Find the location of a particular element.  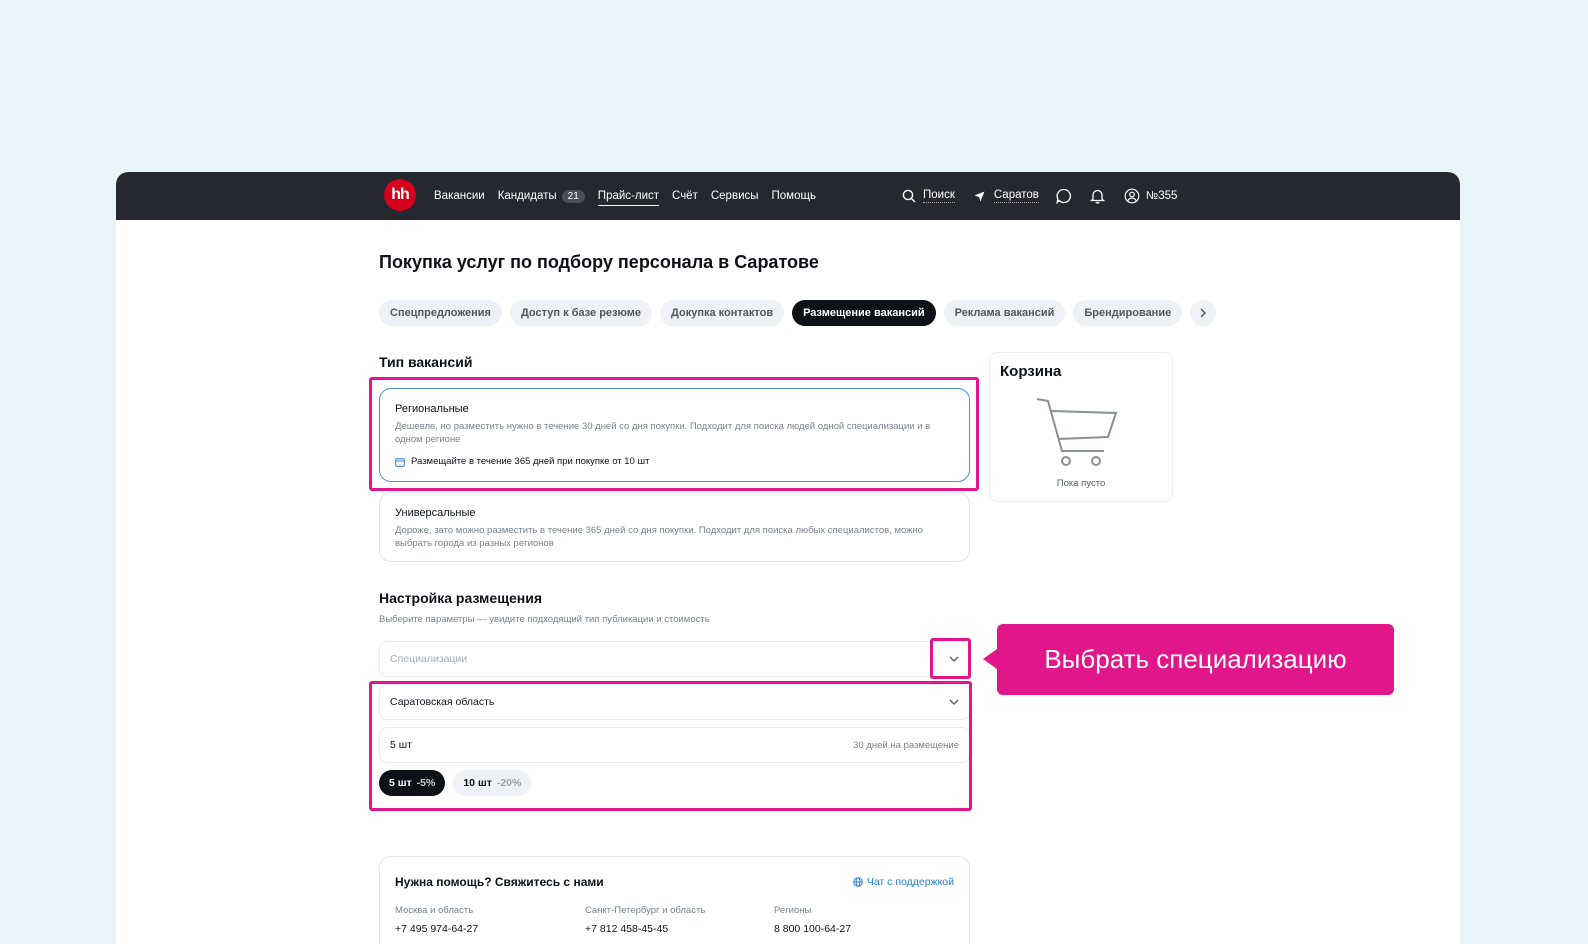

contact-moscow: Москва и область +7 495 974-64-27 is located at coordinates (436, 920).